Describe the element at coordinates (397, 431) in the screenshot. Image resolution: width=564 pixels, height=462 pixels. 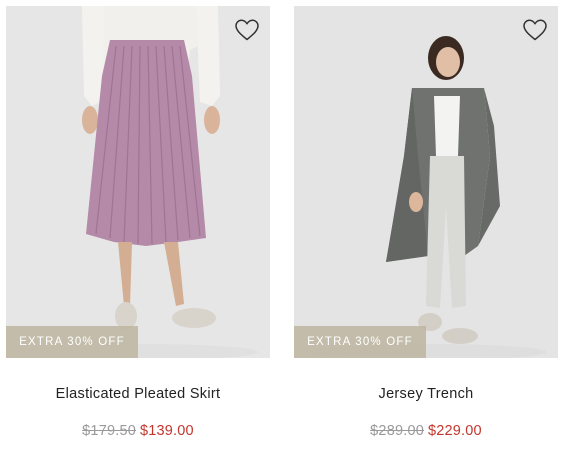
I see `original-price: $289.00` at that location.